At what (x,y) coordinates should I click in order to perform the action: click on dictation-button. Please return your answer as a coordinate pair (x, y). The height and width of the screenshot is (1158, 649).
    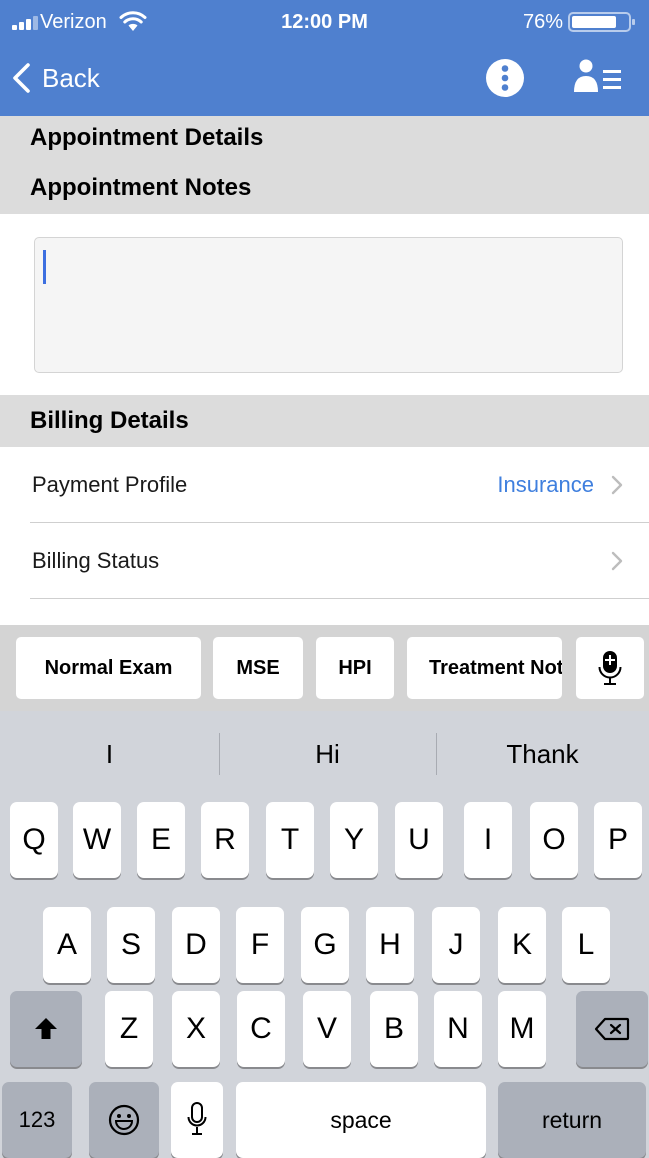
    Looking at the image, I should click on (610, 668).